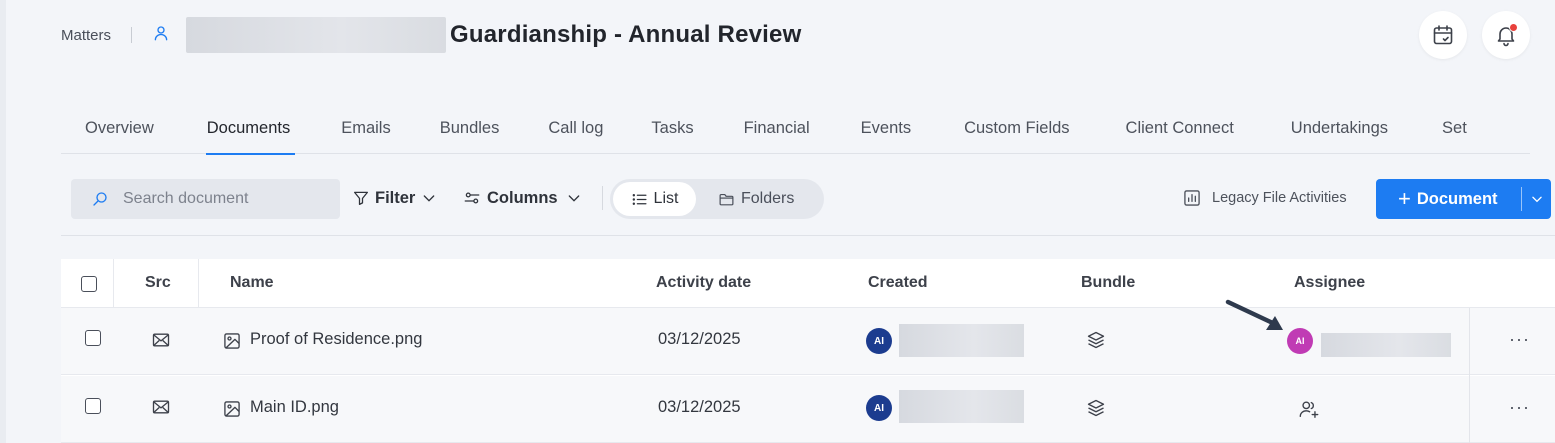 The height and width of the screenshot is (443, 1555). I want to click on list-view-label: List, so click(666, 198).